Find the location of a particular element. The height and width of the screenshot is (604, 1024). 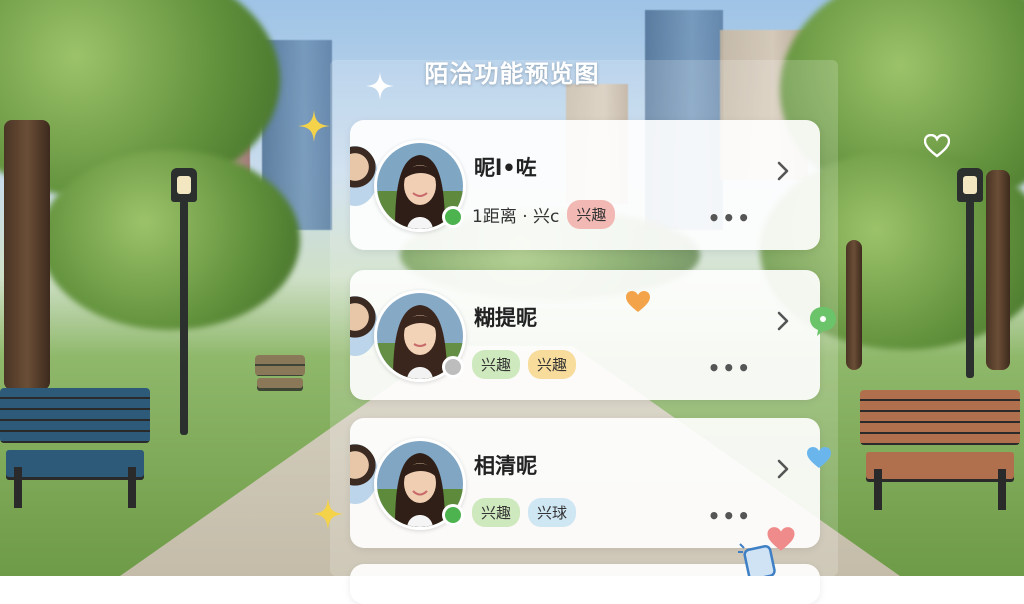

chat-bubble-icon is located at coordinates (823, 321).